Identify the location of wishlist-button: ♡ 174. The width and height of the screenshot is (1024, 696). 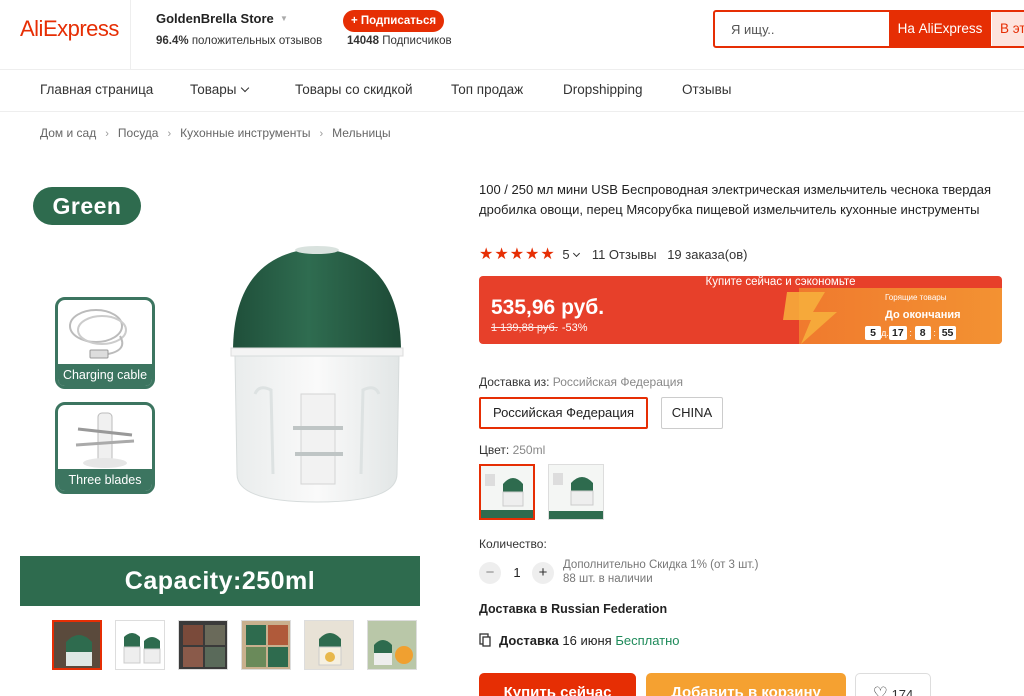
(893, 684).